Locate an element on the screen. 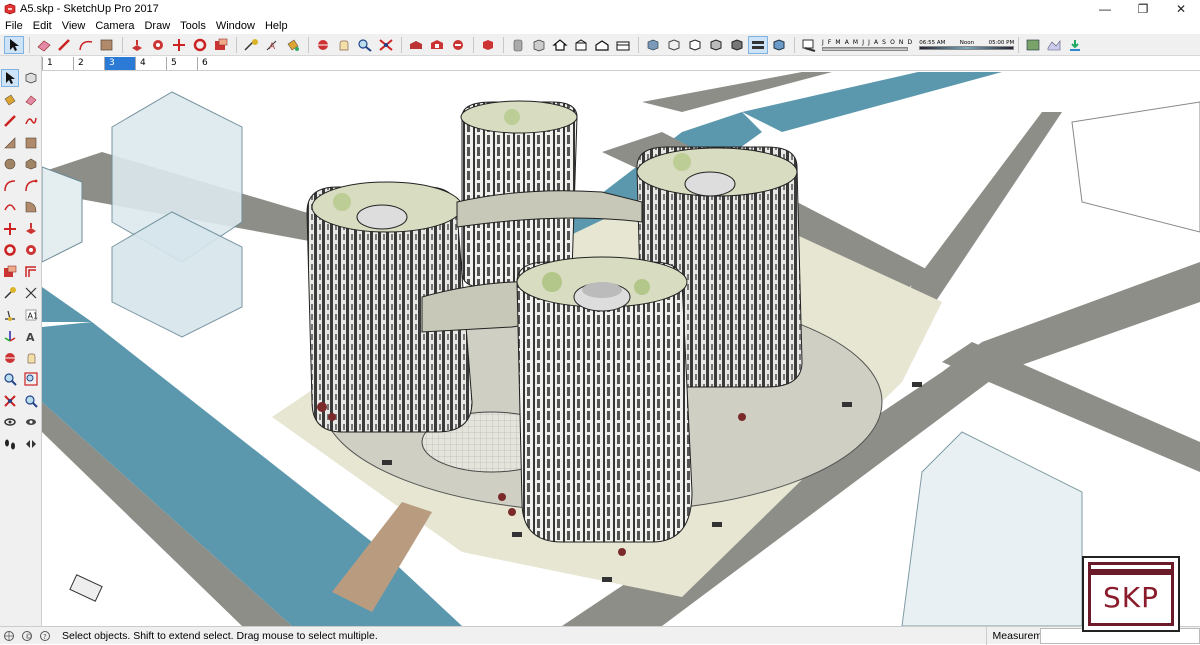 Image resolution: width=1200 pixels, height=645 pixels. menu-window: Window is located at coordinates (235, 26).